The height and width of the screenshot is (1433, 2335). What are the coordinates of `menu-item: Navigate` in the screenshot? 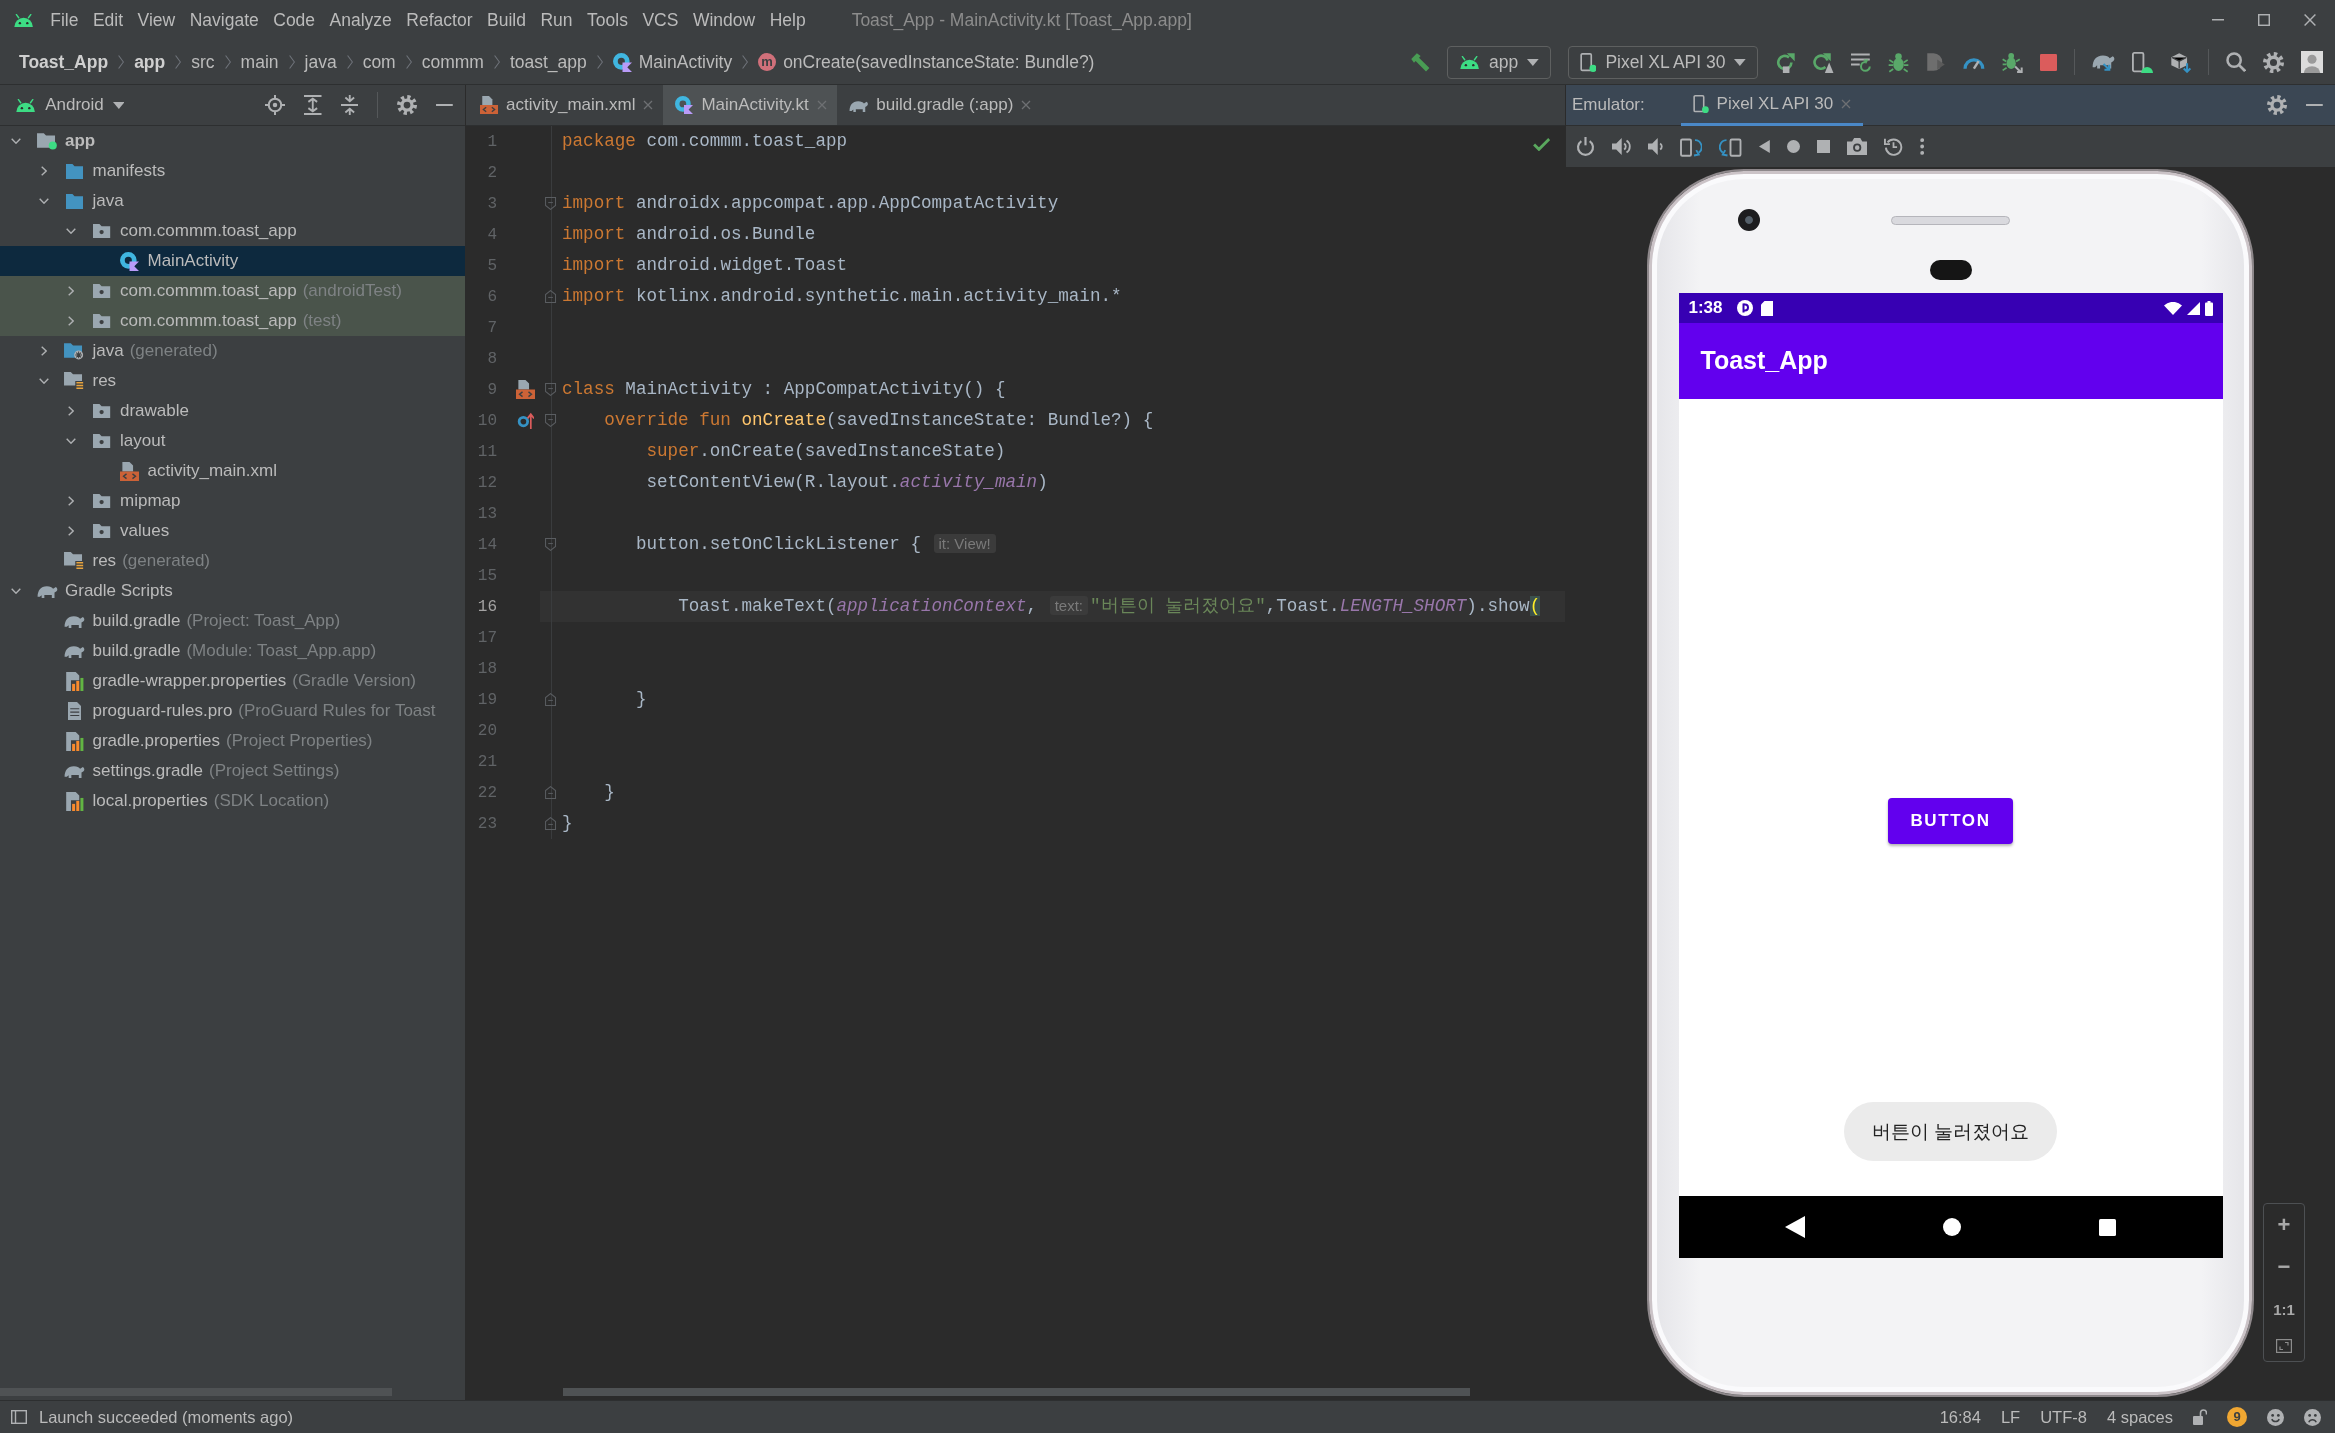 It's located at (224, 20).